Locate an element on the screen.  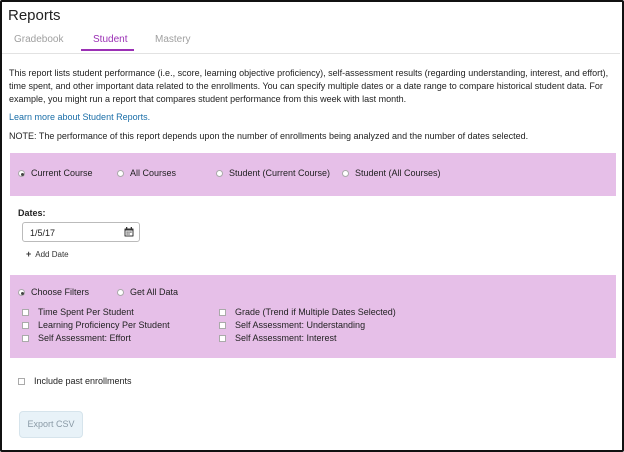
learn-more-link: Learn more about Student Reports. is located at coordinates (79, 117).